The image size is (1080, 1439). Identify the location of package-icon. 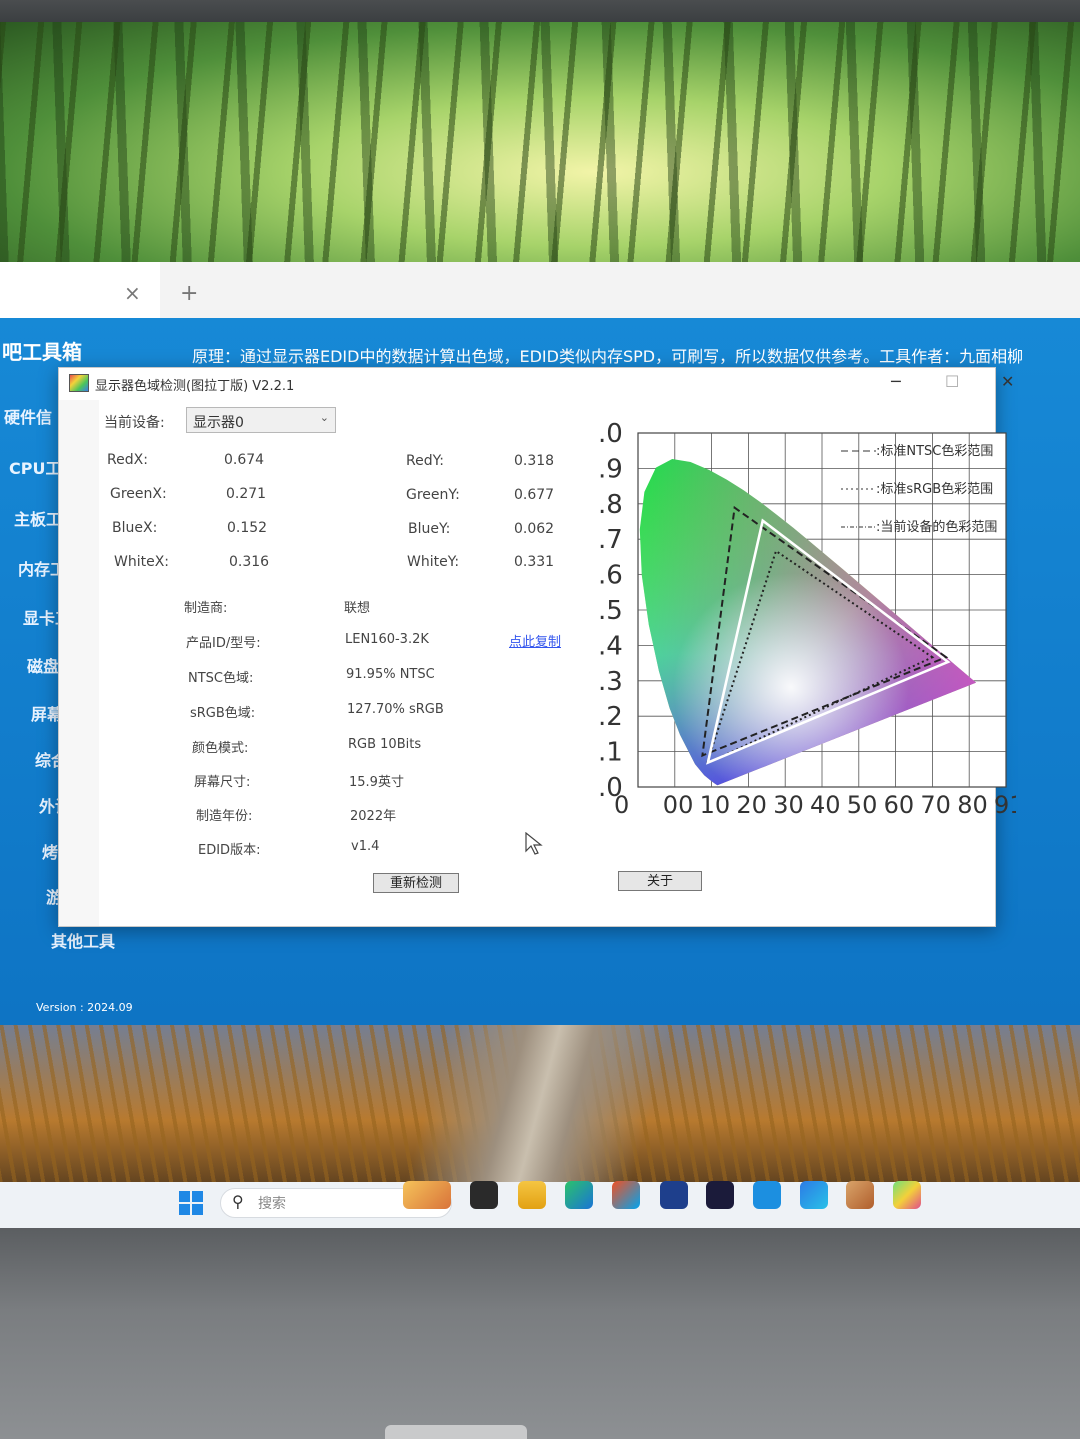
(860, 1195).